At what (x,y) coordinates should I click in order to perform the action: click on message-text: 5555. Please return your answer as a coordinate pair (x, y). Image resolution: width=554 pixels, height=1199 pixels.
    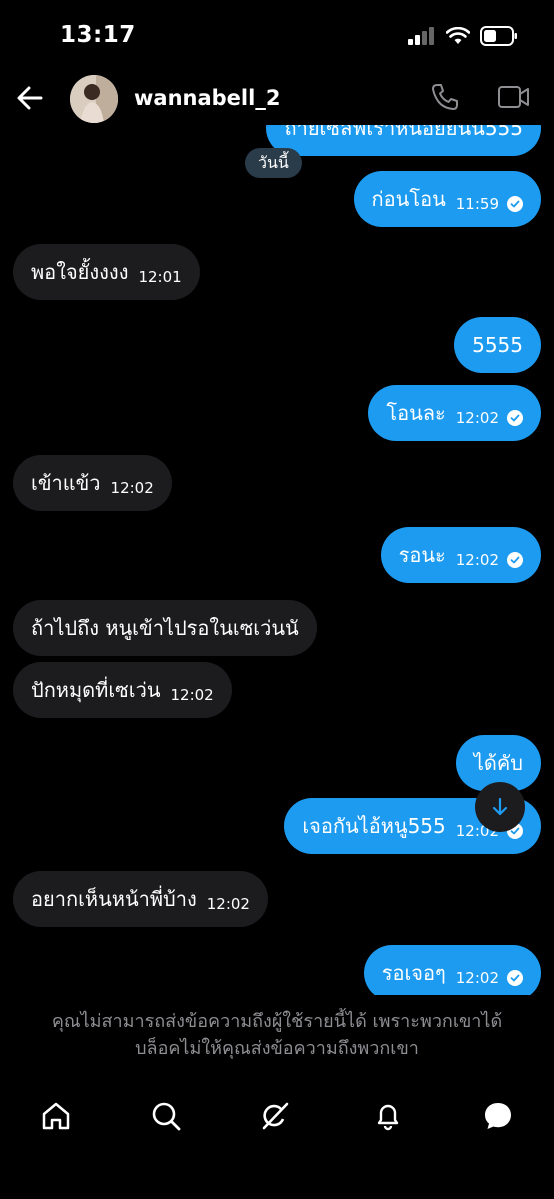
    Looking at the image, I should click on (497, 345).